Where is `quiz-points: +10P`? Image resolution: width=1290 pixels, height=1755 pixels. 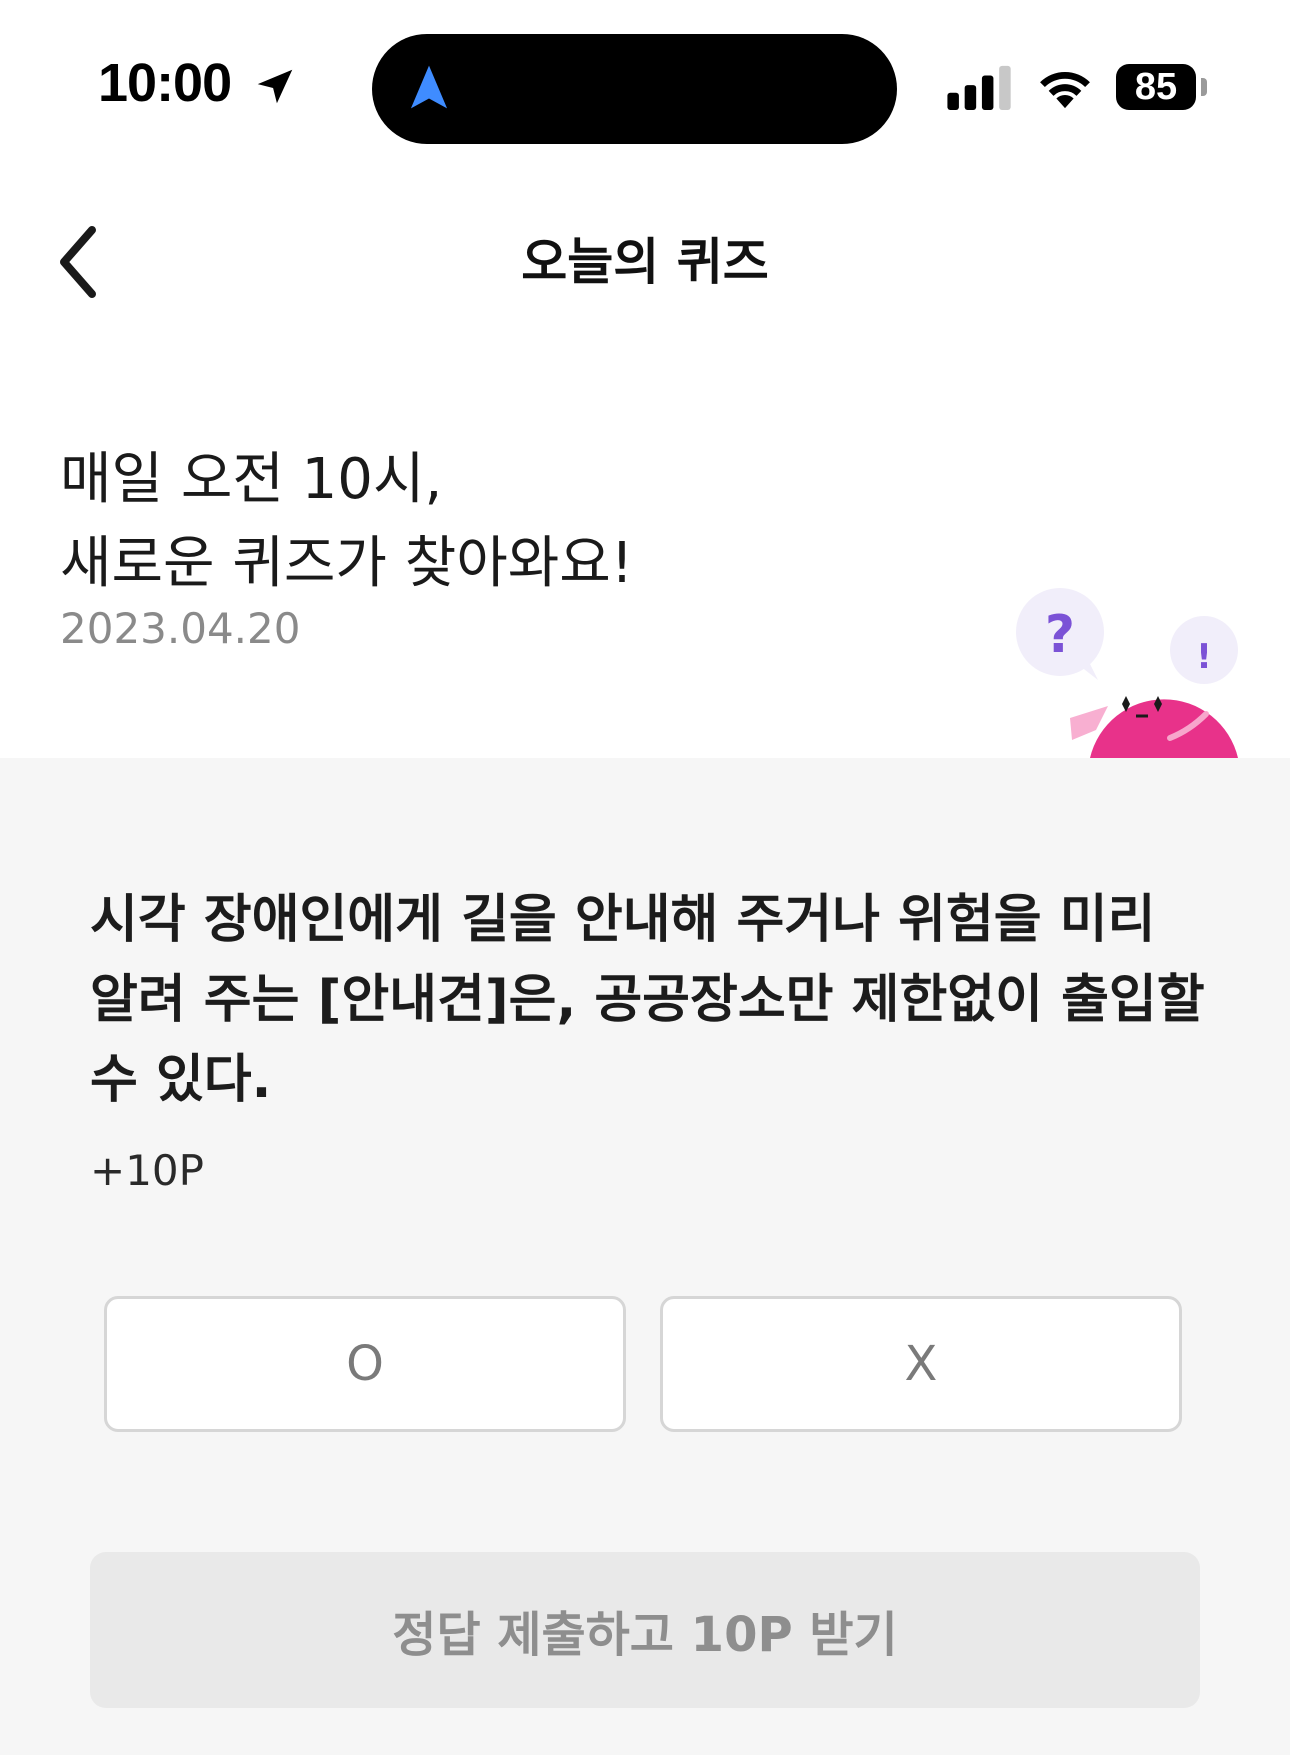
quiz-points: +10P is located at coordinates (147, 1170).